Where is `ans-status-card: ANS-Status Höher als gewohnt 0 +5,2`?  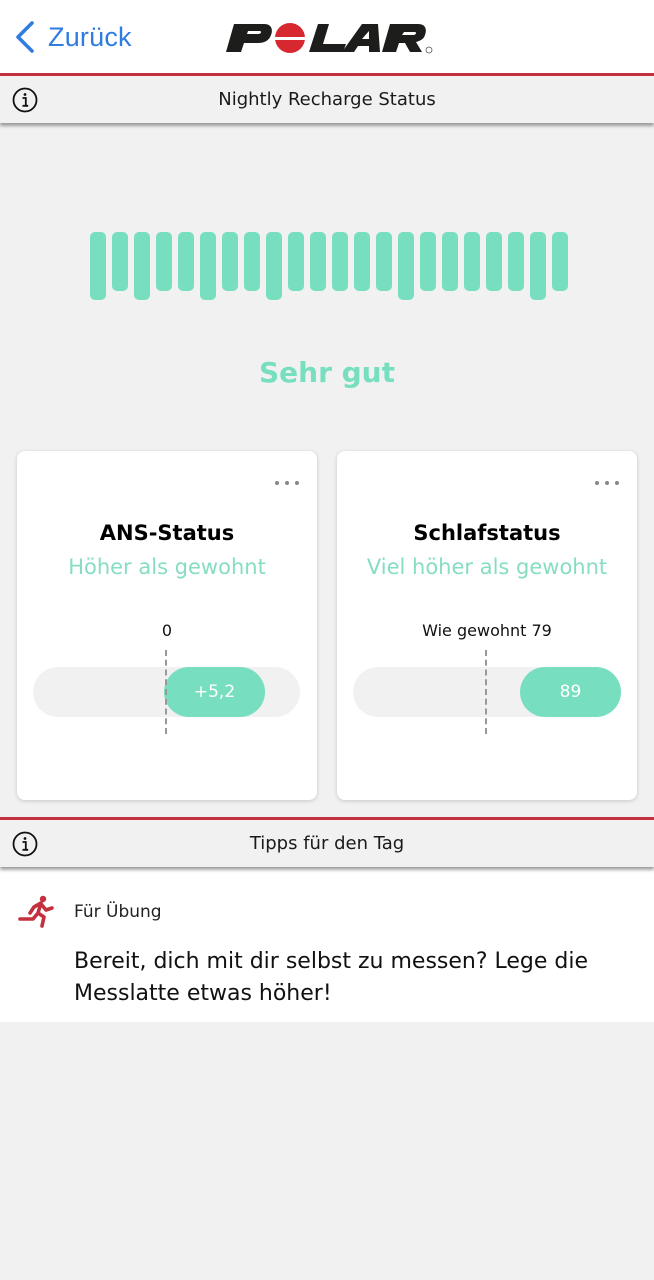 ans-status-card: ANS-Status Höher als gewohnt 0 +5,2 is located at coordinates (167, 625).